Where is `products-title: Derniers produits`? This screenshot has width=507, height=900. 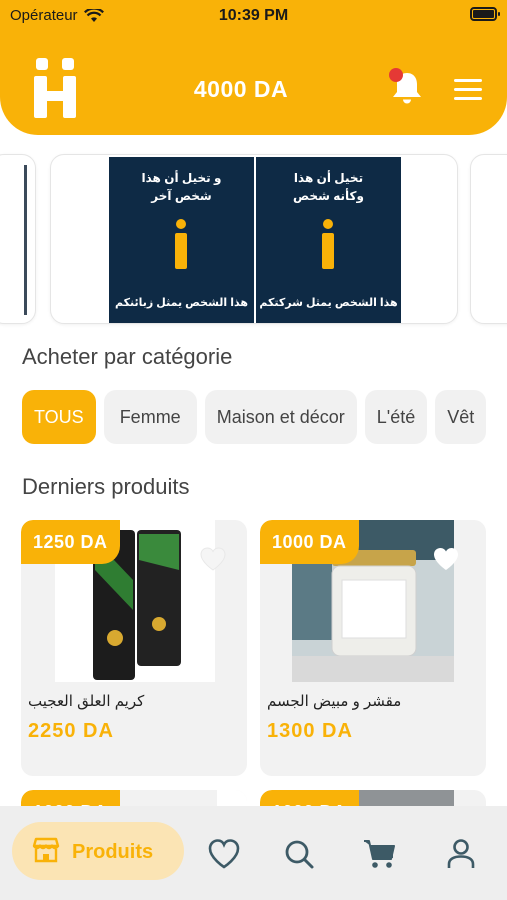
products-title: Derniers produits is located at coordinates (106, 486).